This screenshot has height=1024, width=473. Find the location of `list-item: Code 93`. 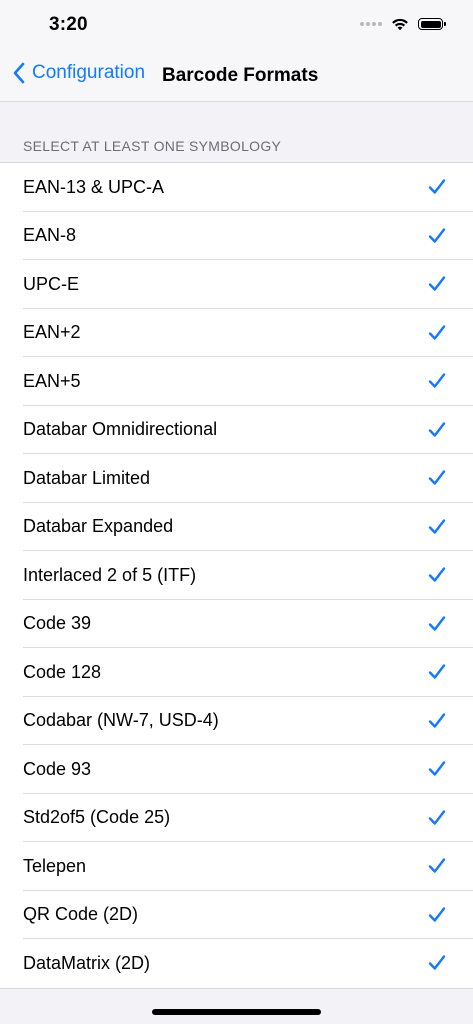

list-item: Code 93 is located at coordinates (236, 769).